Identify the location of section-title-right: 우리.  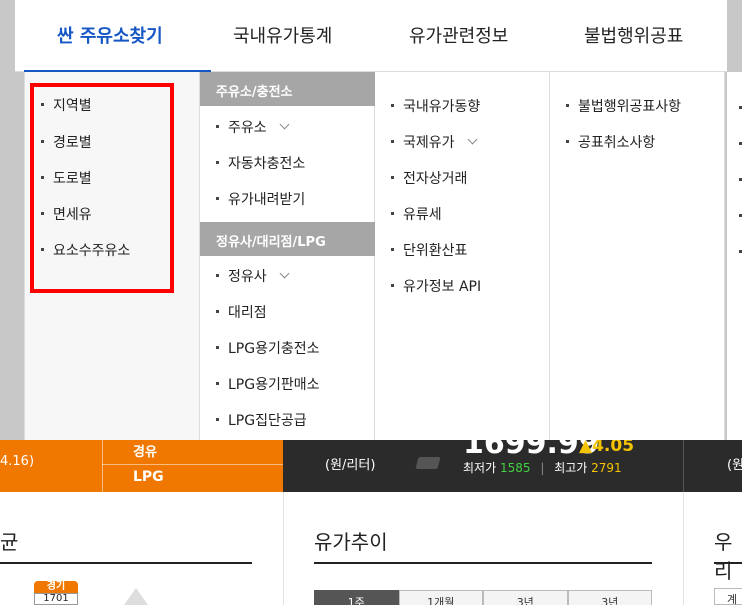
(723, 556).